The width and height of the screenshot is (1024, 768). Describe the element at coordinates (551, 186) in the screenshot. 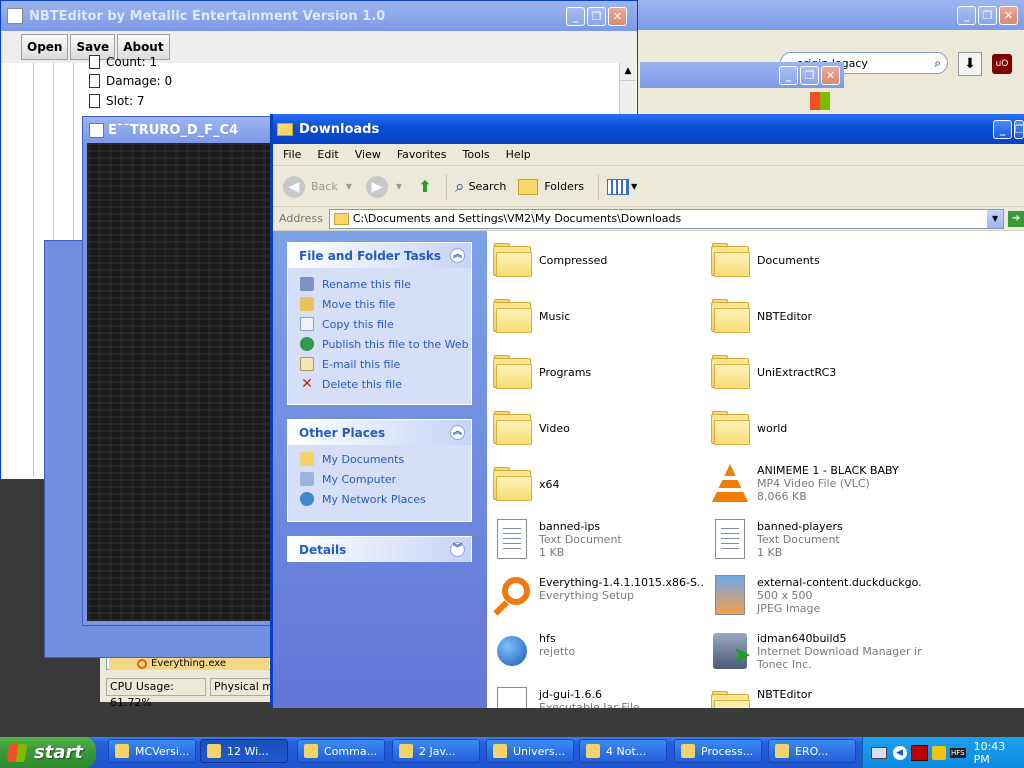

I see `folders-button: Folders` at that location.